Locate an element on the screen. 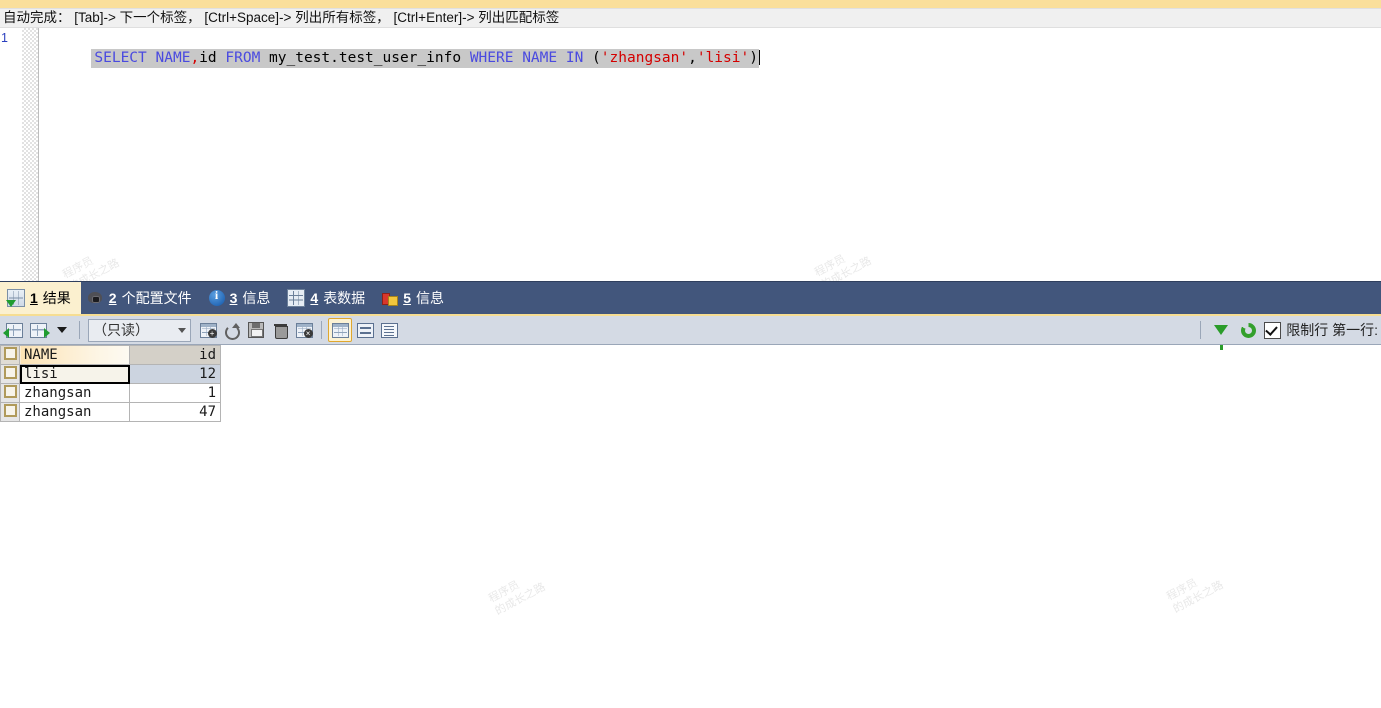  tab-number: 4 is located at coordinates (314, 298).